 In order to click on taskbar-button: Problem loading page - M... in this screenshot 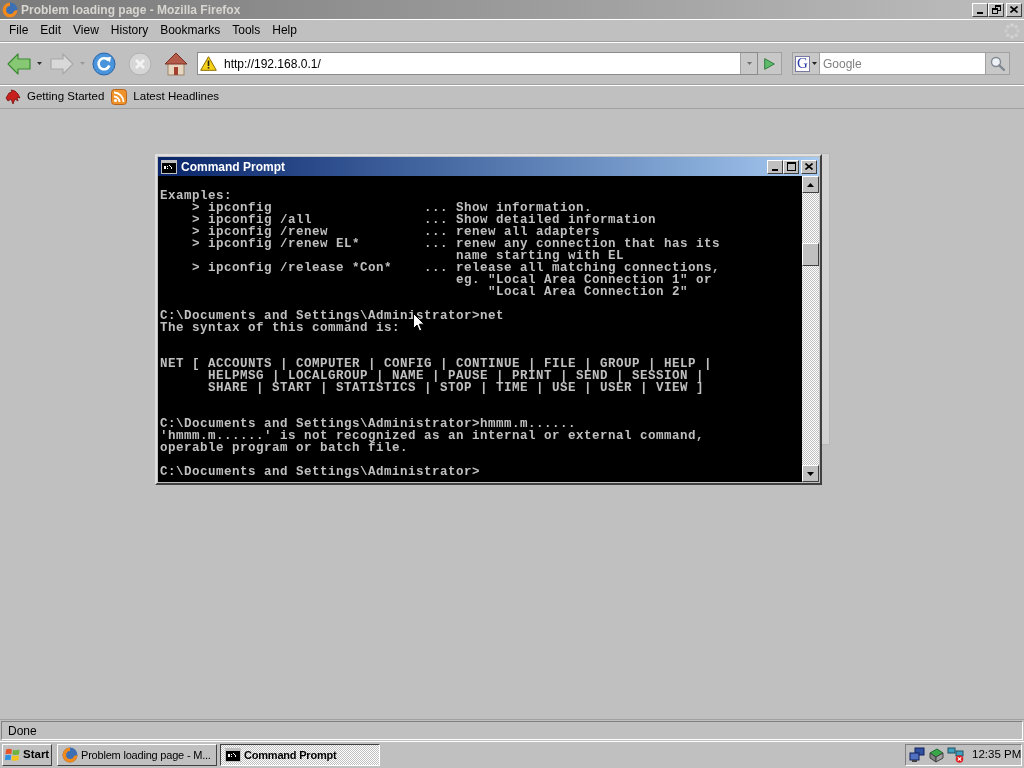, I will do `click(137, 755)`.